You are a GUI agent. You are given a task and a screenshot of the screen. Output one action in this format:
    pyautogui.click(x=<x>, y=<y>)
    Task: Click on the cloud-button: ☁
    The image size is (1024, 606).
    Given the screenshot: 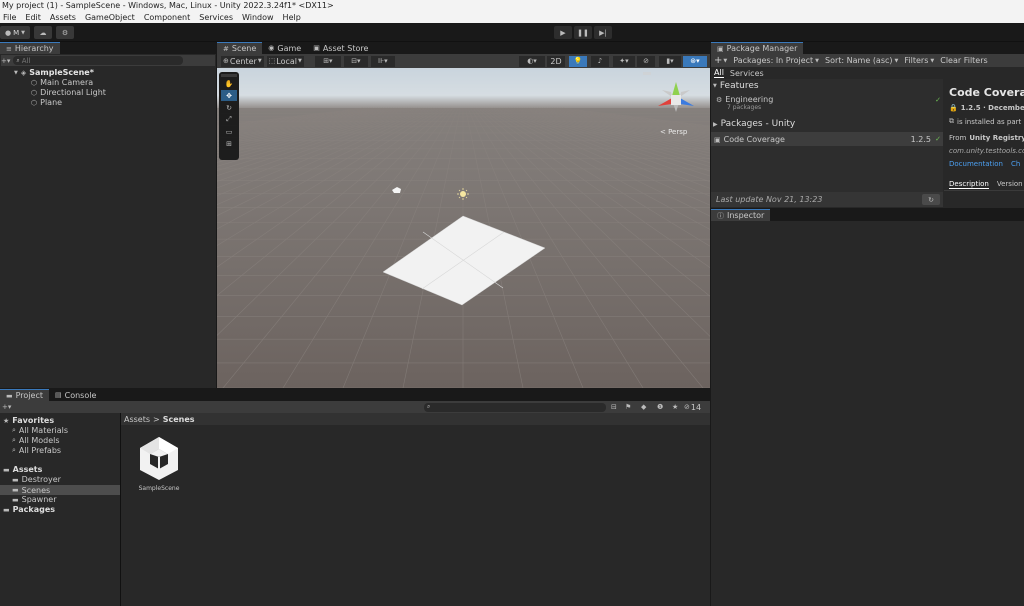 What is the action you would take?
    pyautogui.click(x=43, y=32)
    